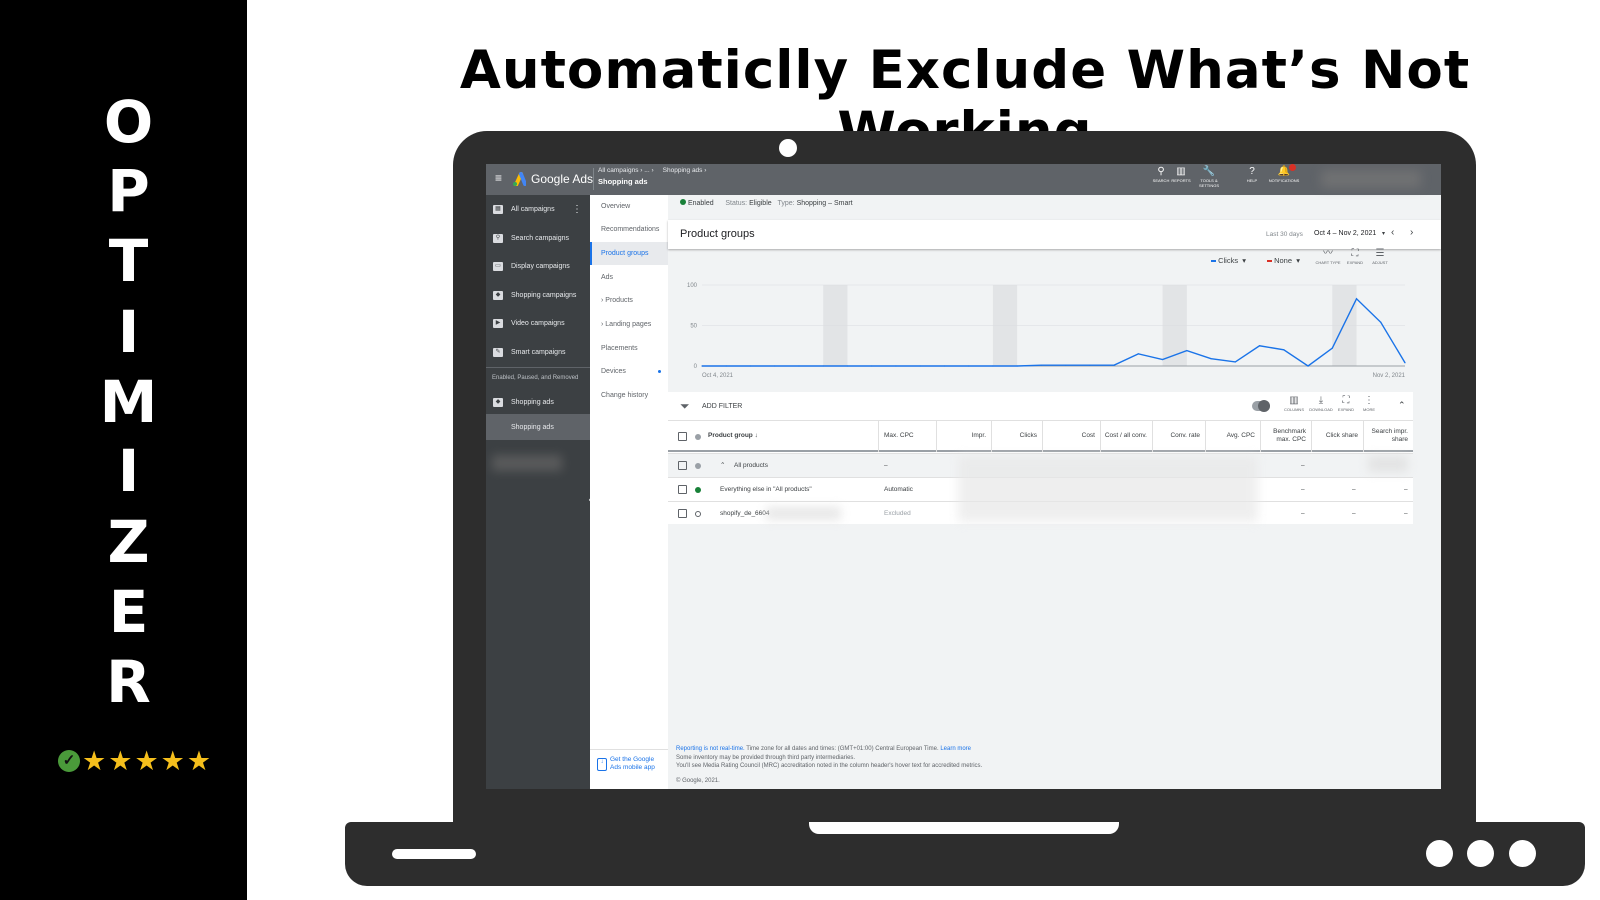 The image size is (1600, 900). I want to click on metric2-select: None ▾, so click(1283, 260).